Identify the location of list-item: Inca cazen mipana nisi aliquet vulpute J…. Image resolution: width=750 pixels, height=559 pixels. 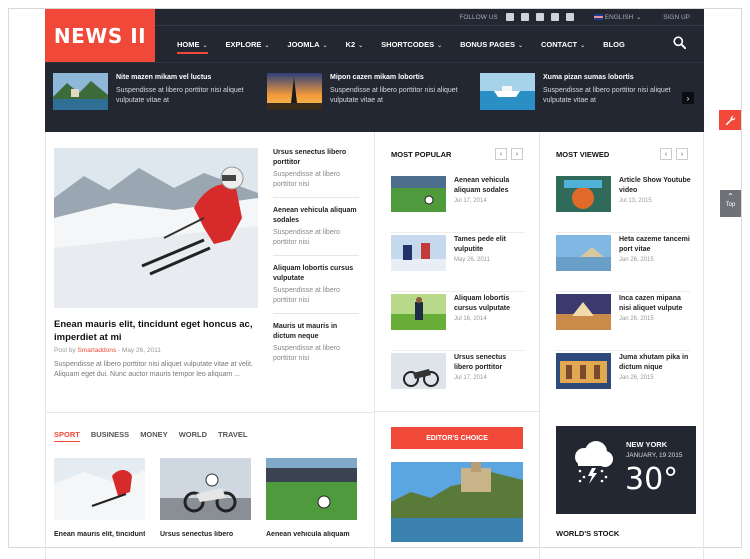
(623, 321).